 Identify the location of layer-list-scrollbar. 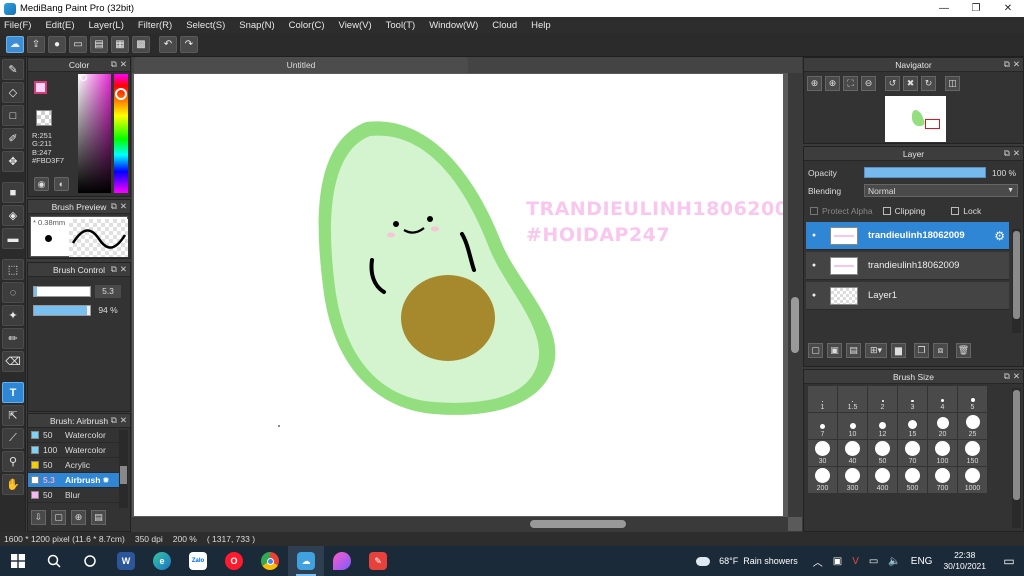
(1016, 281).